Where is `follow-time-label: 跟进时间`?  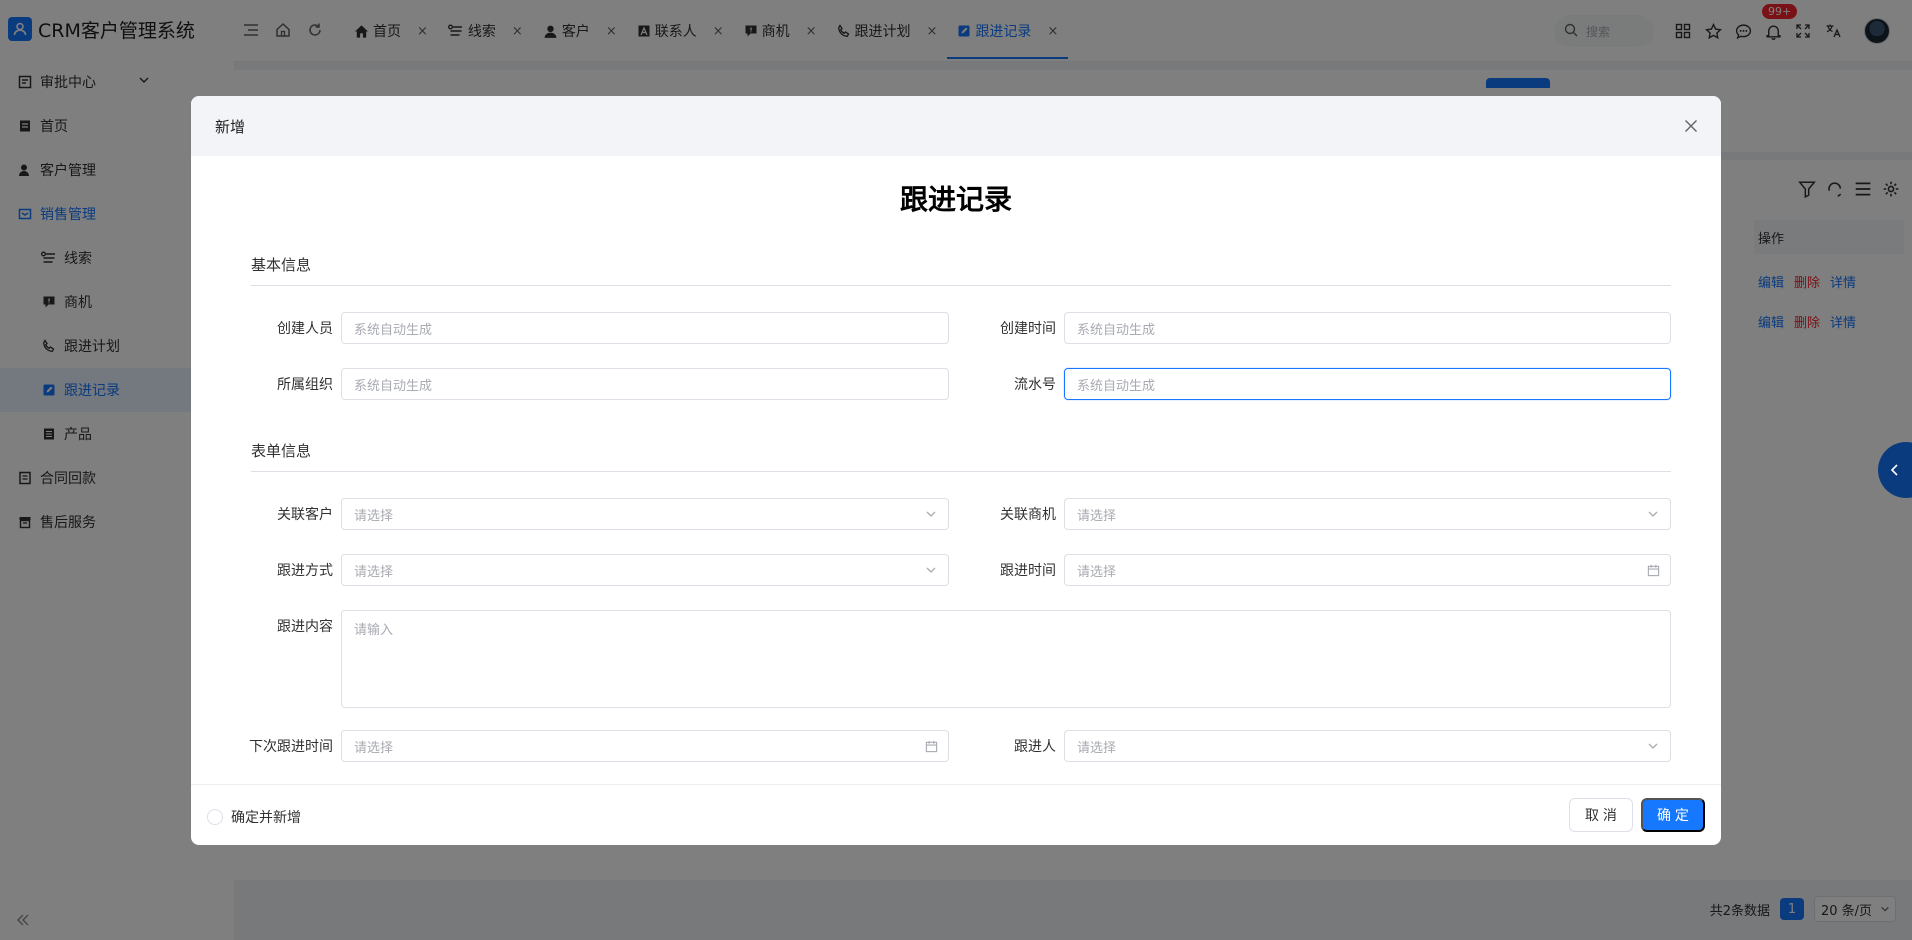 follow-time-label: 跟进时间 is located at coordinates (1028, 571).